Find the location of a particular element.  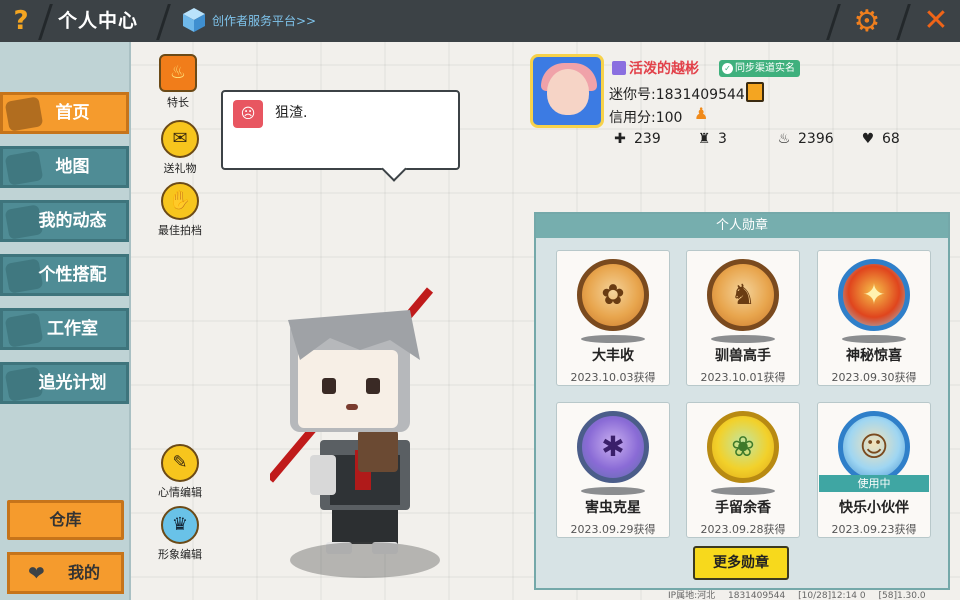

avatar-shadow is located at coordinates (365, 560).